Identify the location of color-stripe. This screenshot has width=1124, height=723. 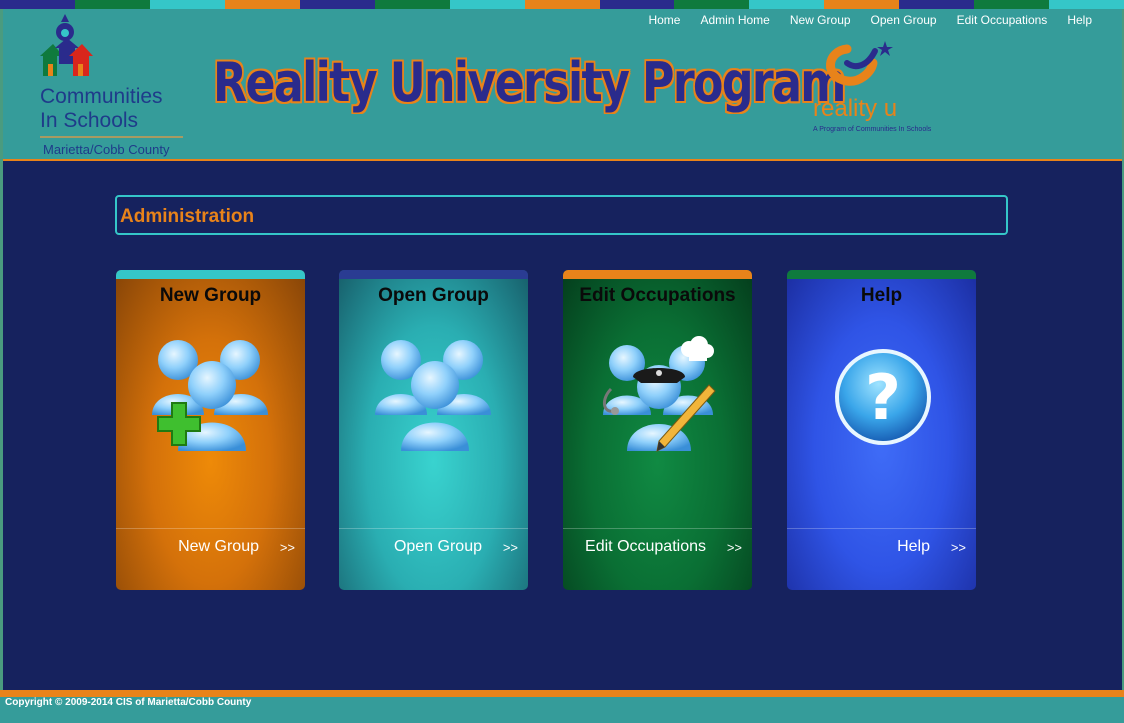
(562, 4).